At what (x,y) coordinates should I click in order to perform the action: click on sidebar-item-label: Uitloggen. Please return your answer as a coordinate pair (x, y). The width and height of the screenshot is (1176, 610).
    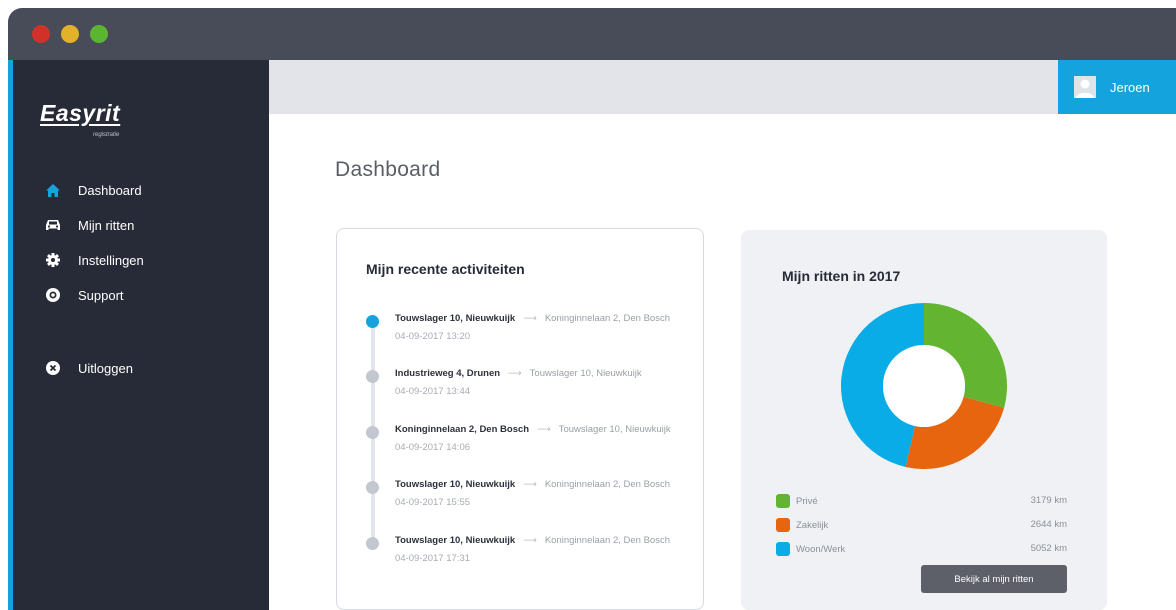
    Looking at the image, I should click on (105, 368).